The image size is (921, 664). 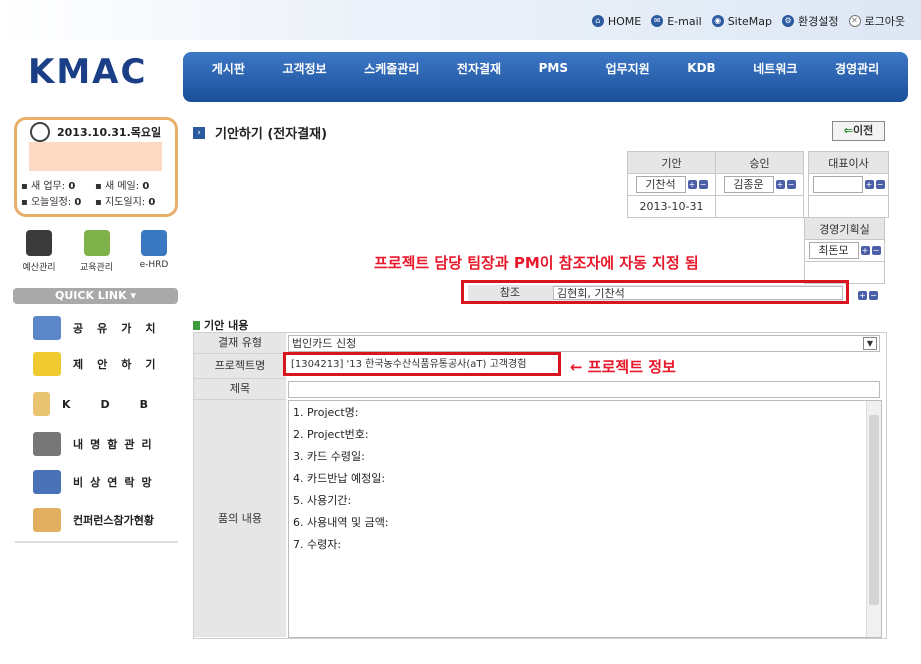 What do you see at coordinates (671, 184) in the screenshot?
I see `drafter-cell: 기찬석 + −` at bounding box center [671, 184].